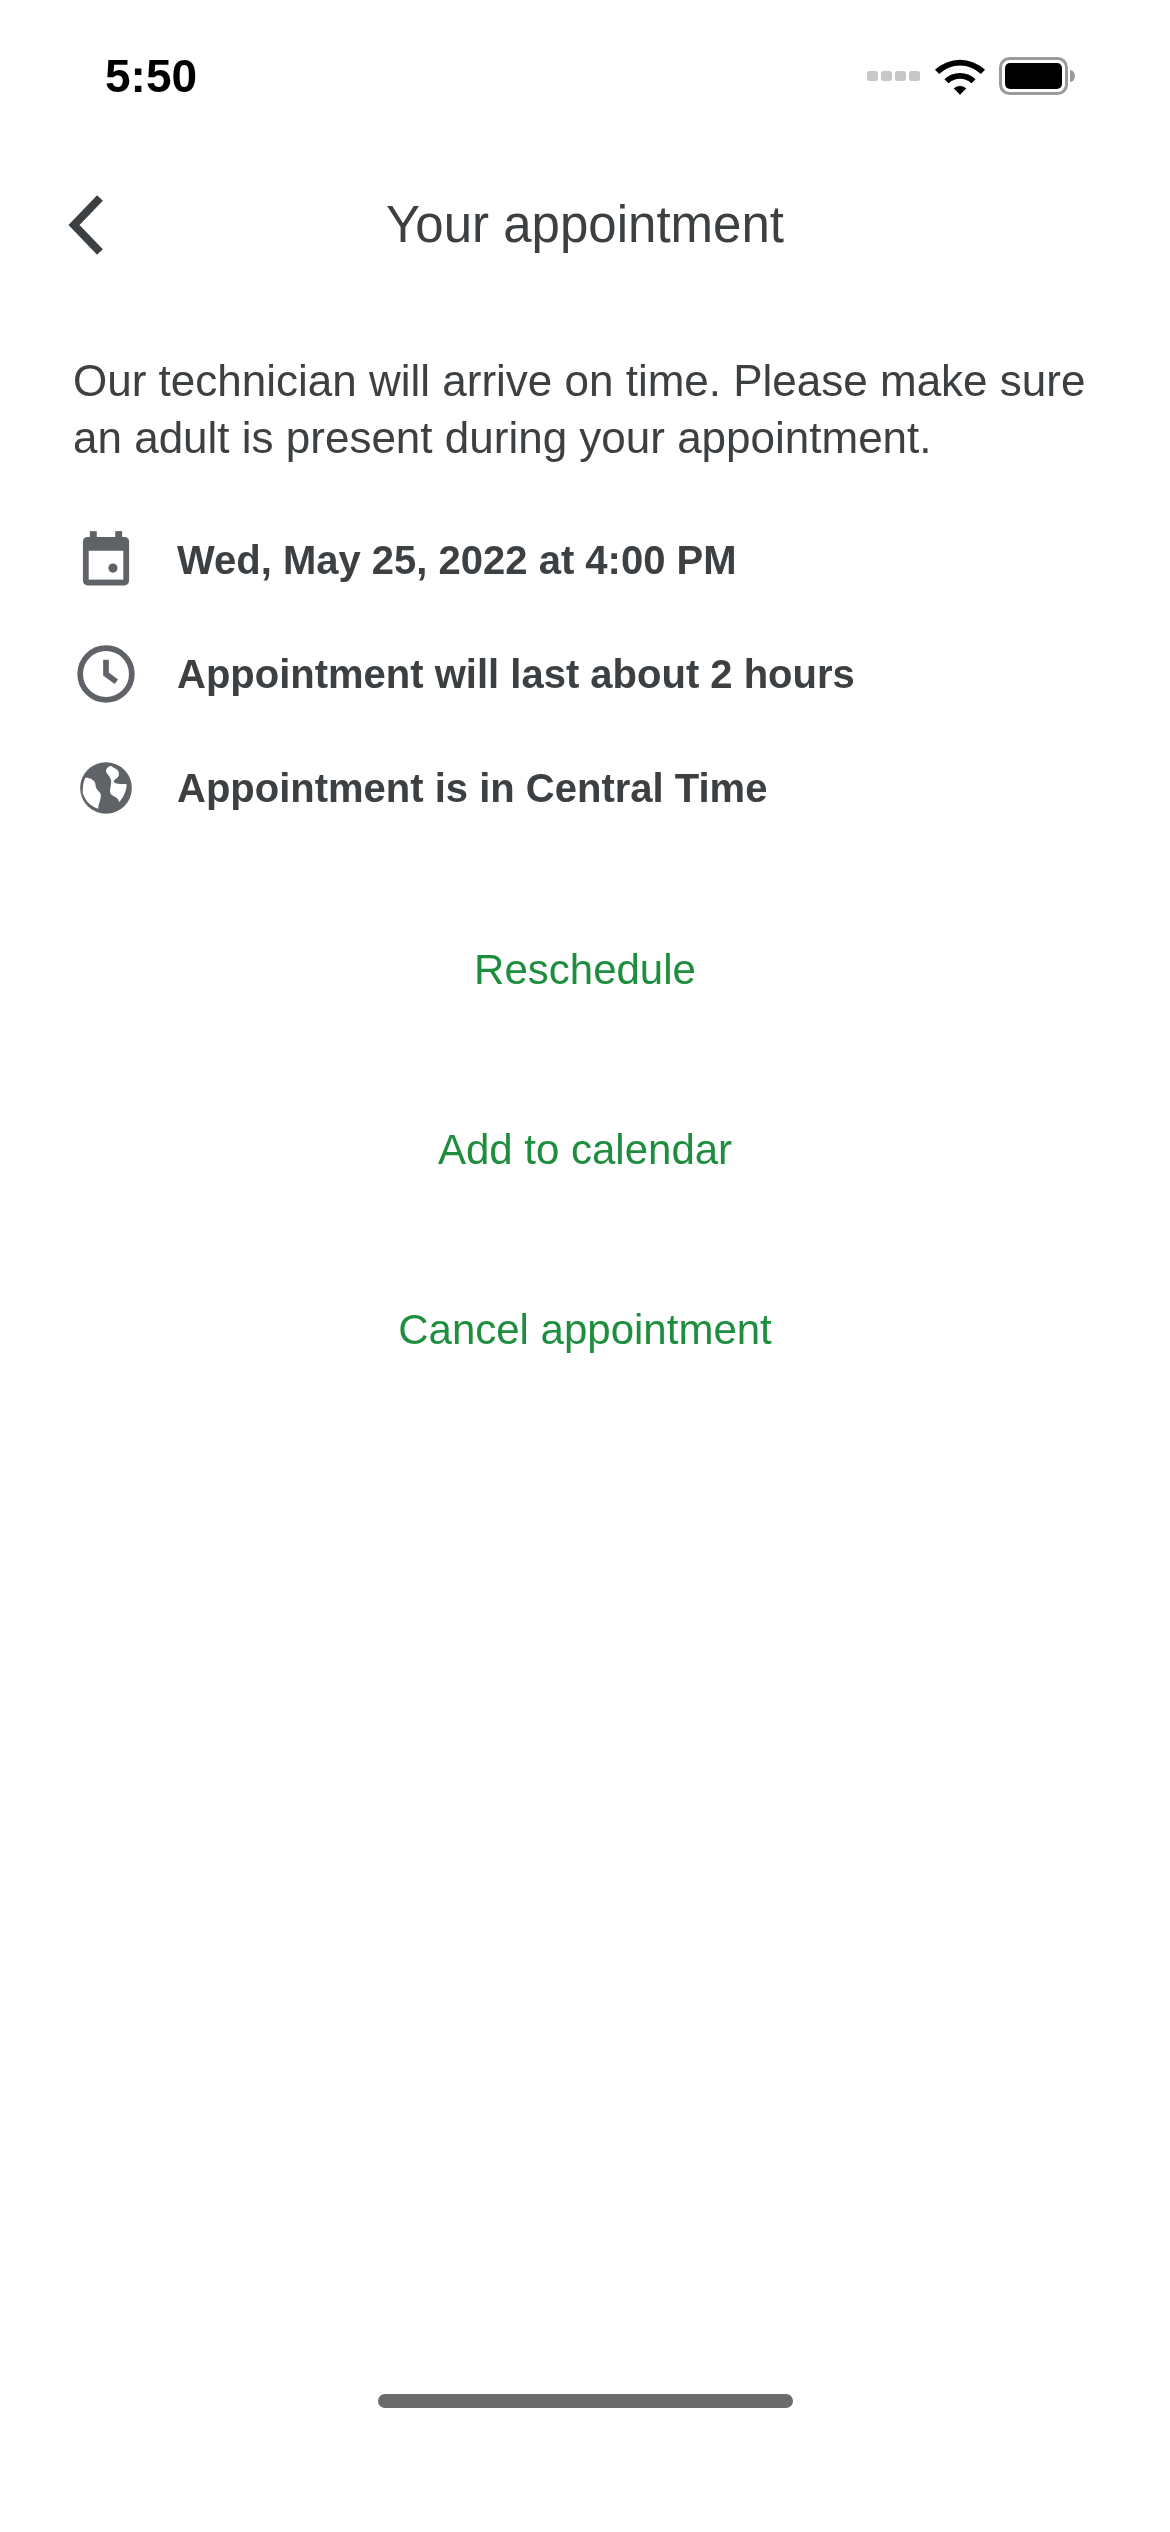  I want to click on wifi-icon, so click(960, 76).